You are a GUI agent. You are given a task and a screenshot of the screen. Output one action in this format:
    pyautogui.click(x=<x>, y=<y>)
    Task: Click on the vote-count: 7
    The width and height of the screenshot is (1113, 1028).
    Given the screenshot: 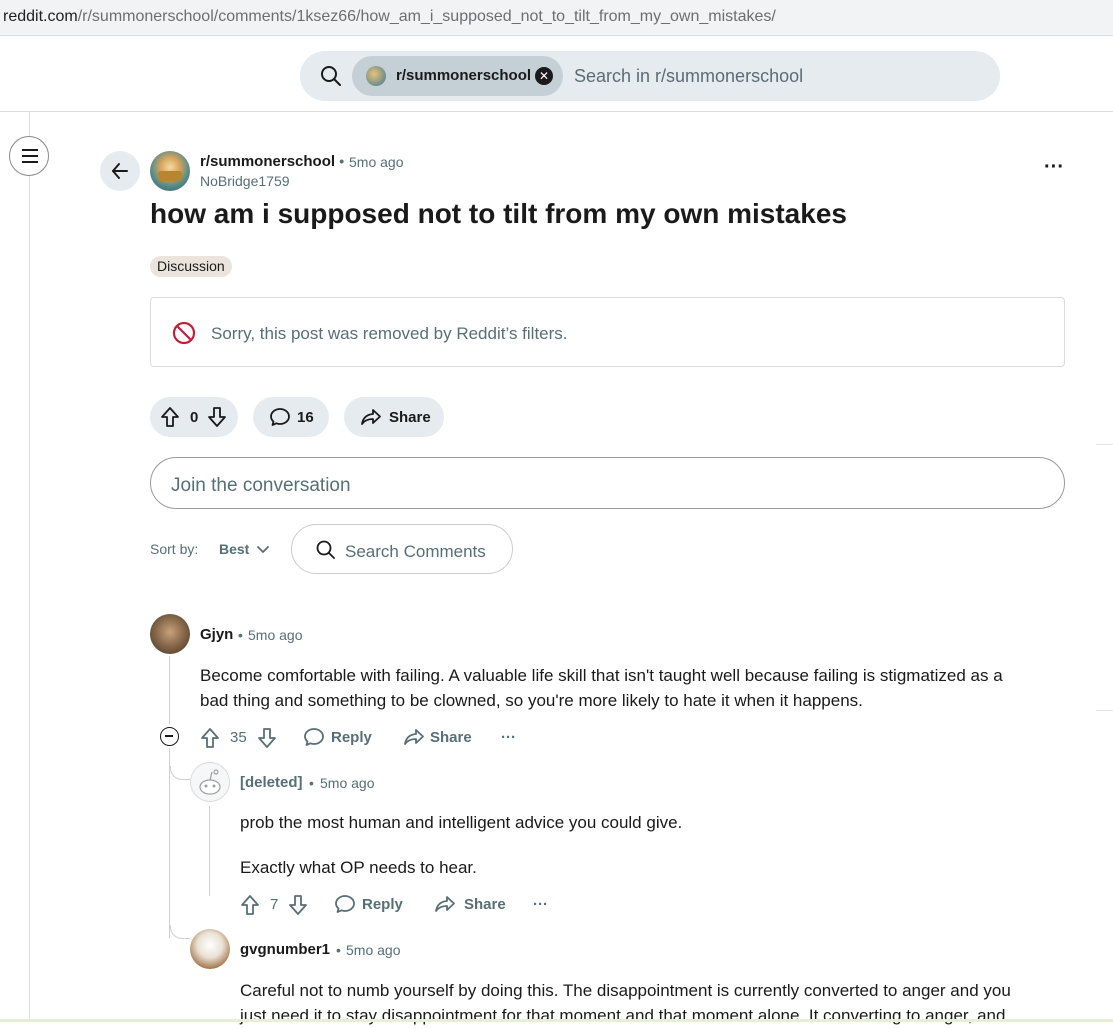 What is the action you would take?
    pyautogui.click(x=274, y=904)
    